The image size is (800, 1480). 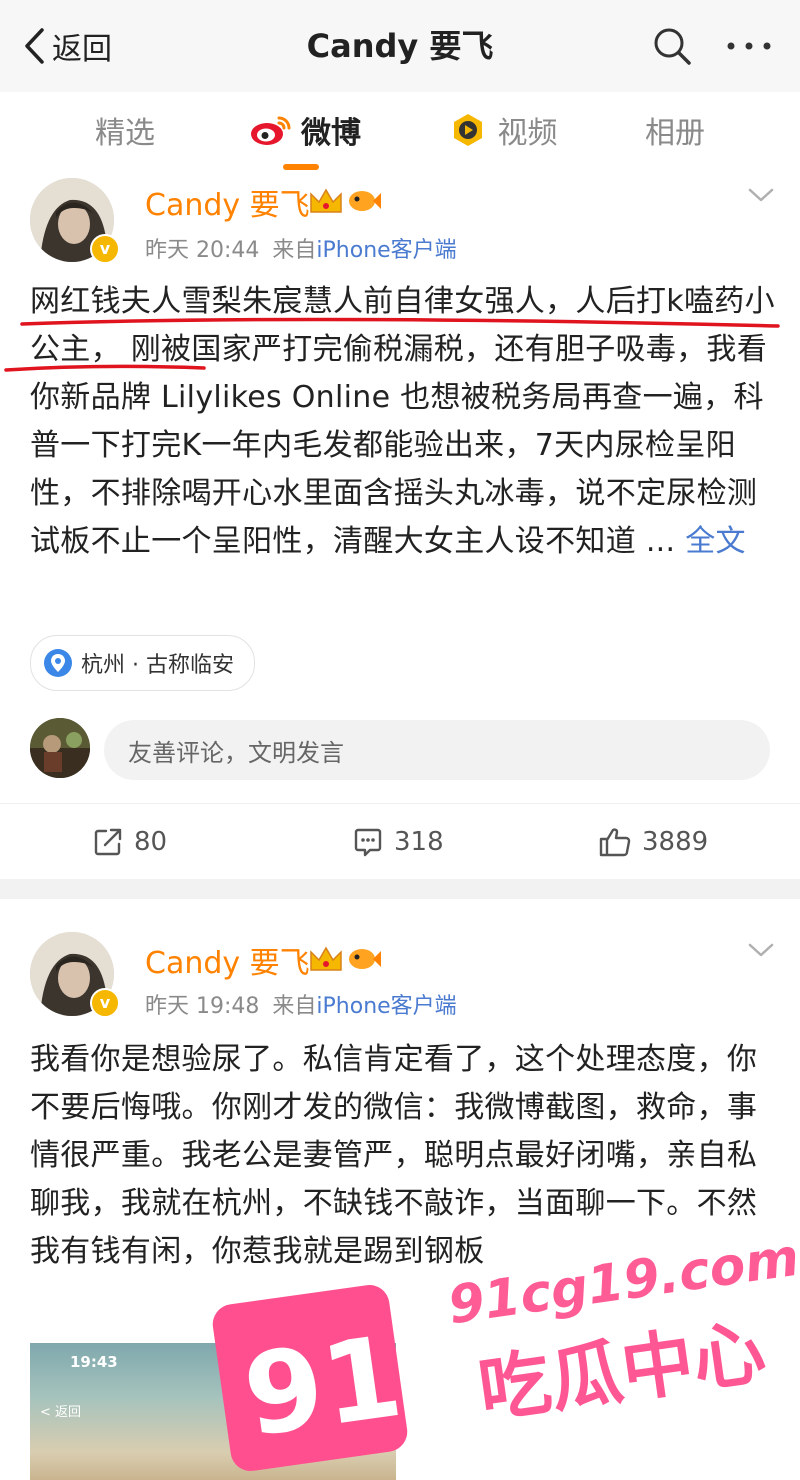 I want to click on screenshot-back-label: < 返回, so click(x=61, y=1412).